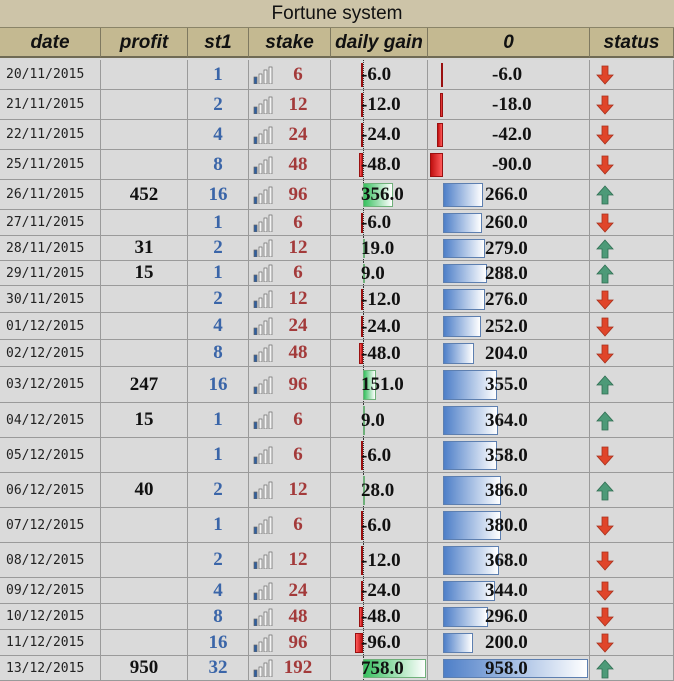  What do you see at coordinates (509, 617) in the screenshot?
I see `cell-cum: 296.0` at bounding box center [509, 617].